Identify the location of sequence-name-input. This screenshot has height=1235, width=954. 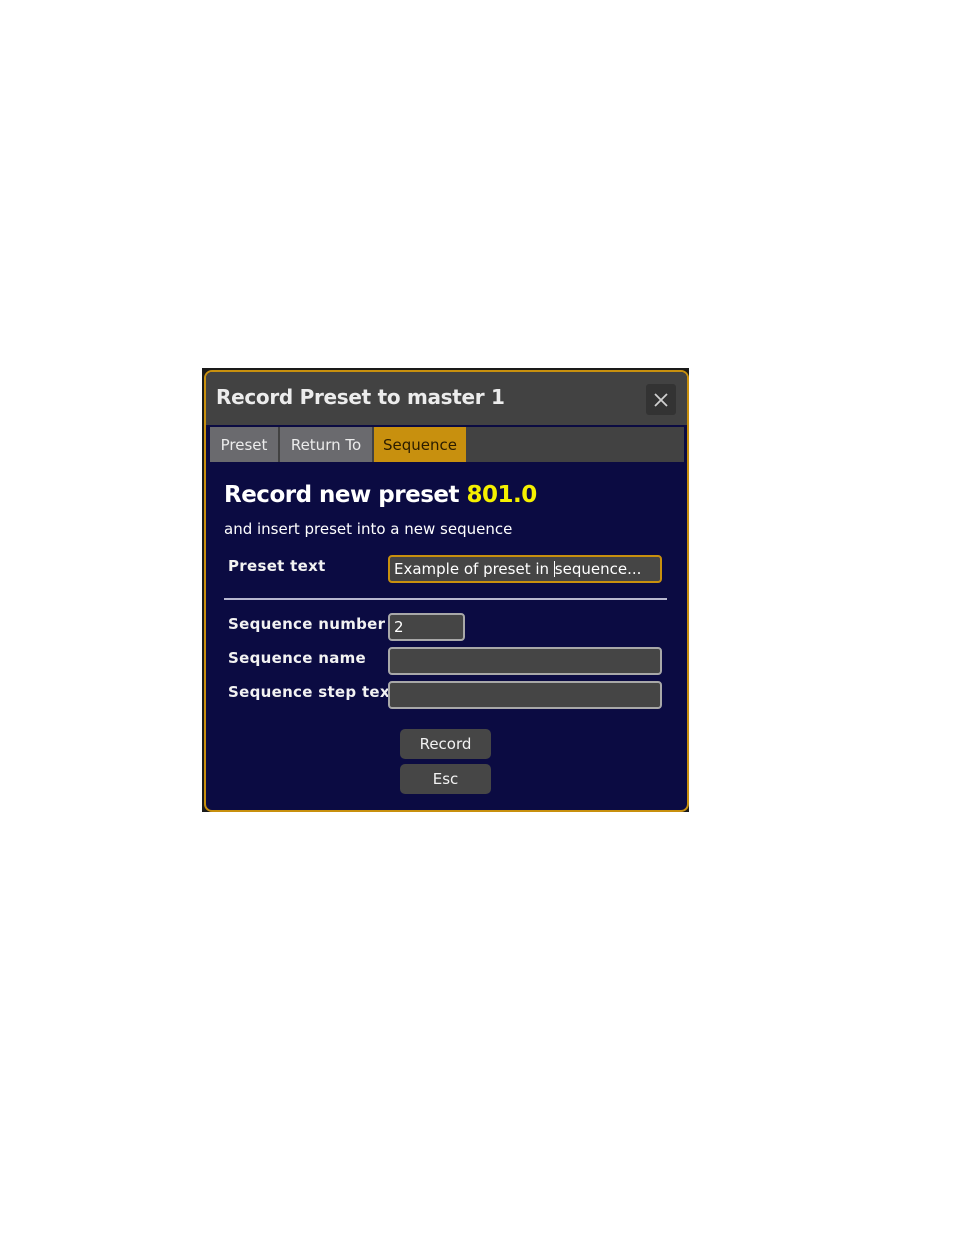
(525, 661).